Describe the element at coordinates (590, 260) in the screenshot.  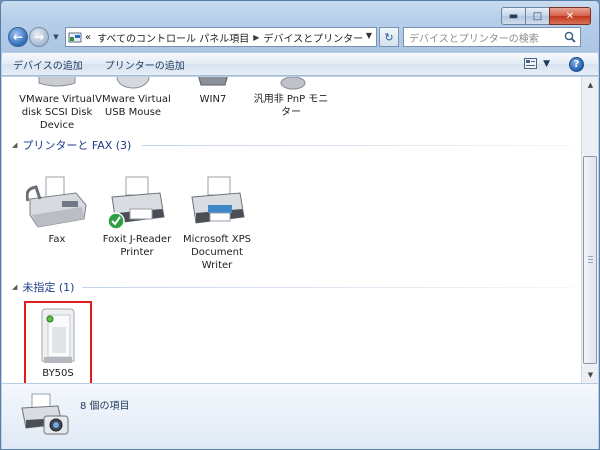
I see `scroll-thumb` at that location.